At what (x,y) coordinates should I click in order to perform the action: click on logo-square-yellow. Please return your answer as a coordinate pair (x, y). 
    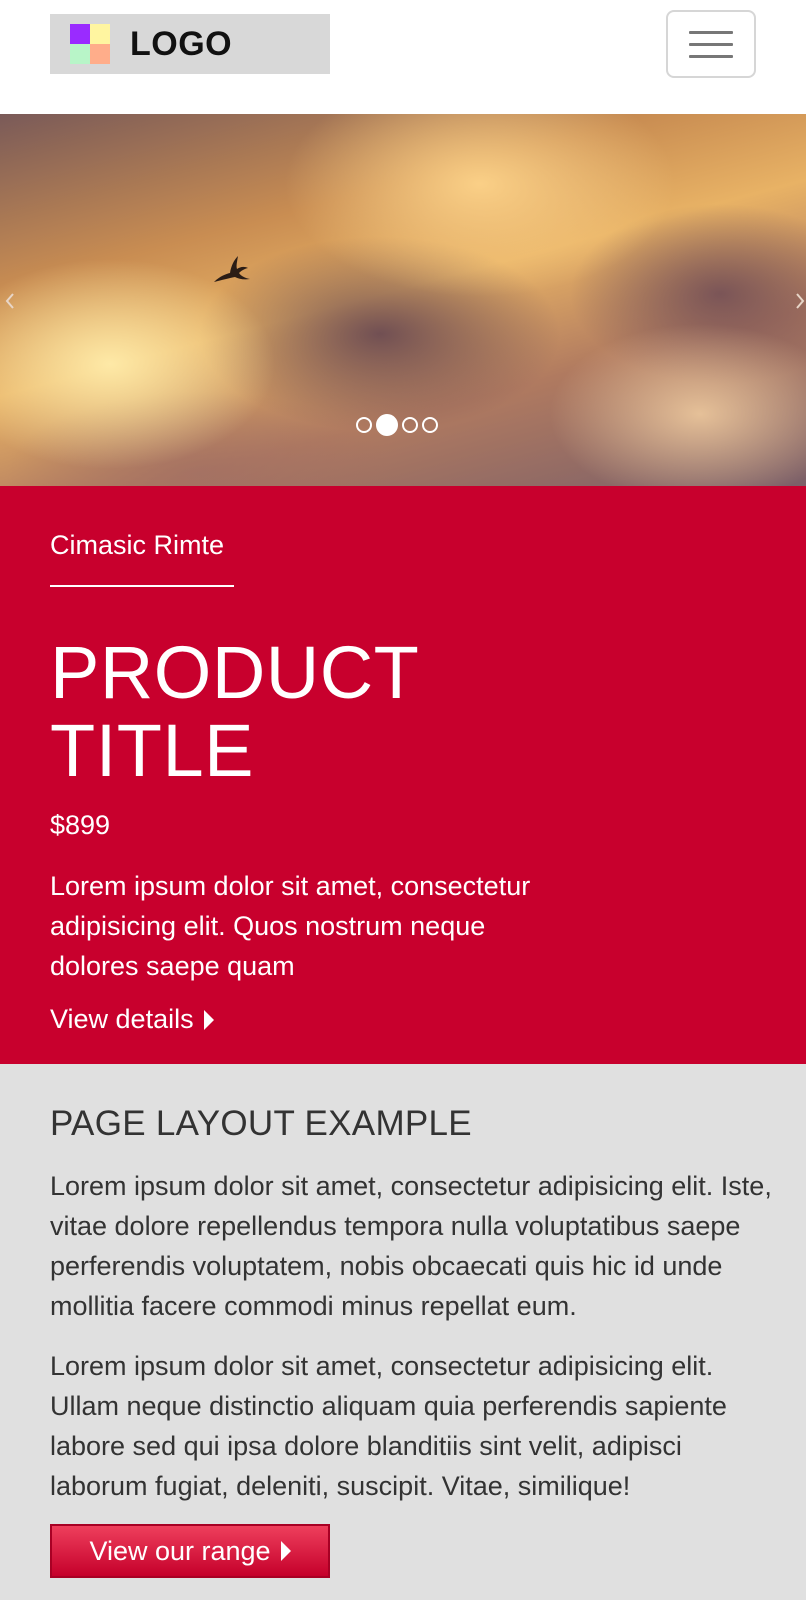
    Looking at the image, I should click on (100, 34).